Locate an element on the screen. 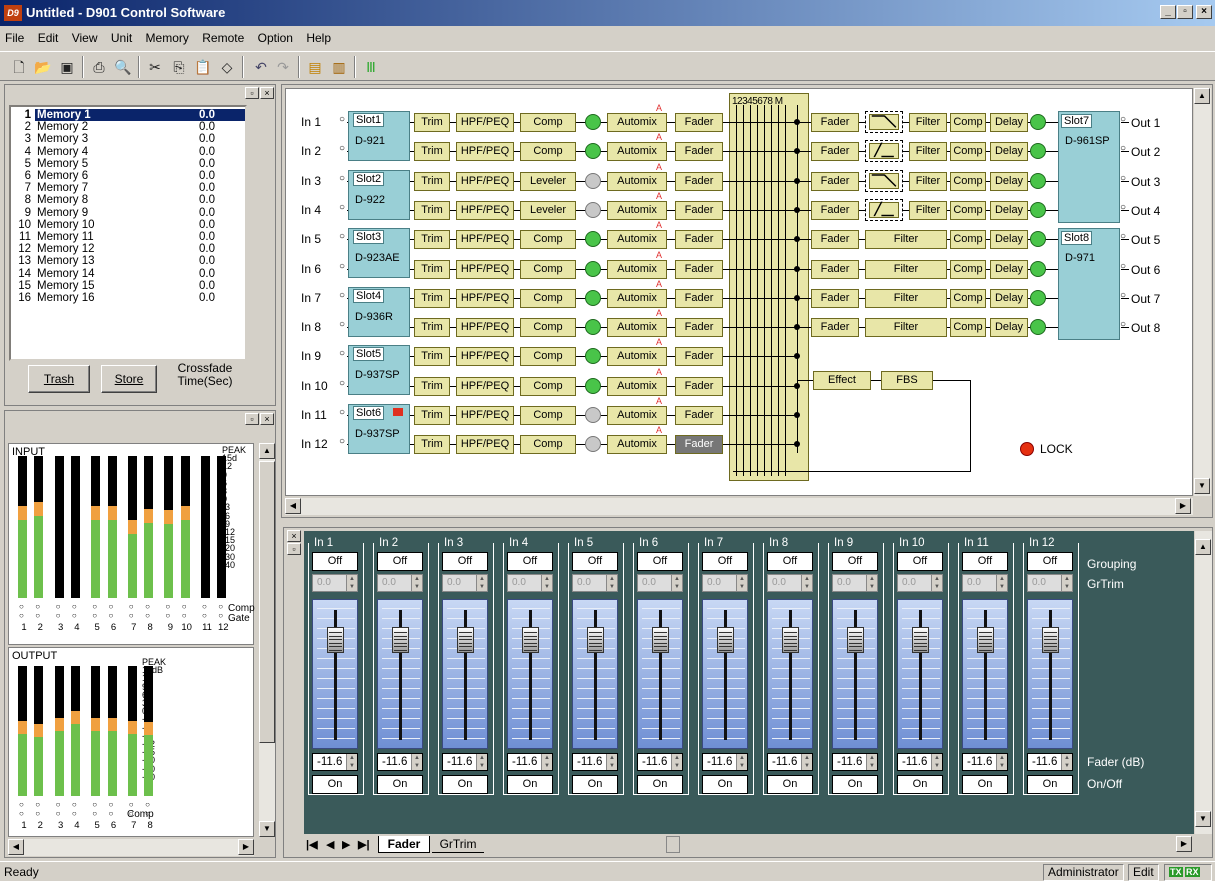 Image resolution: width=1215 pixels, height=881 pixels. diagram-hscroll: ◀ ▶ is located at coordinates (739, 506).